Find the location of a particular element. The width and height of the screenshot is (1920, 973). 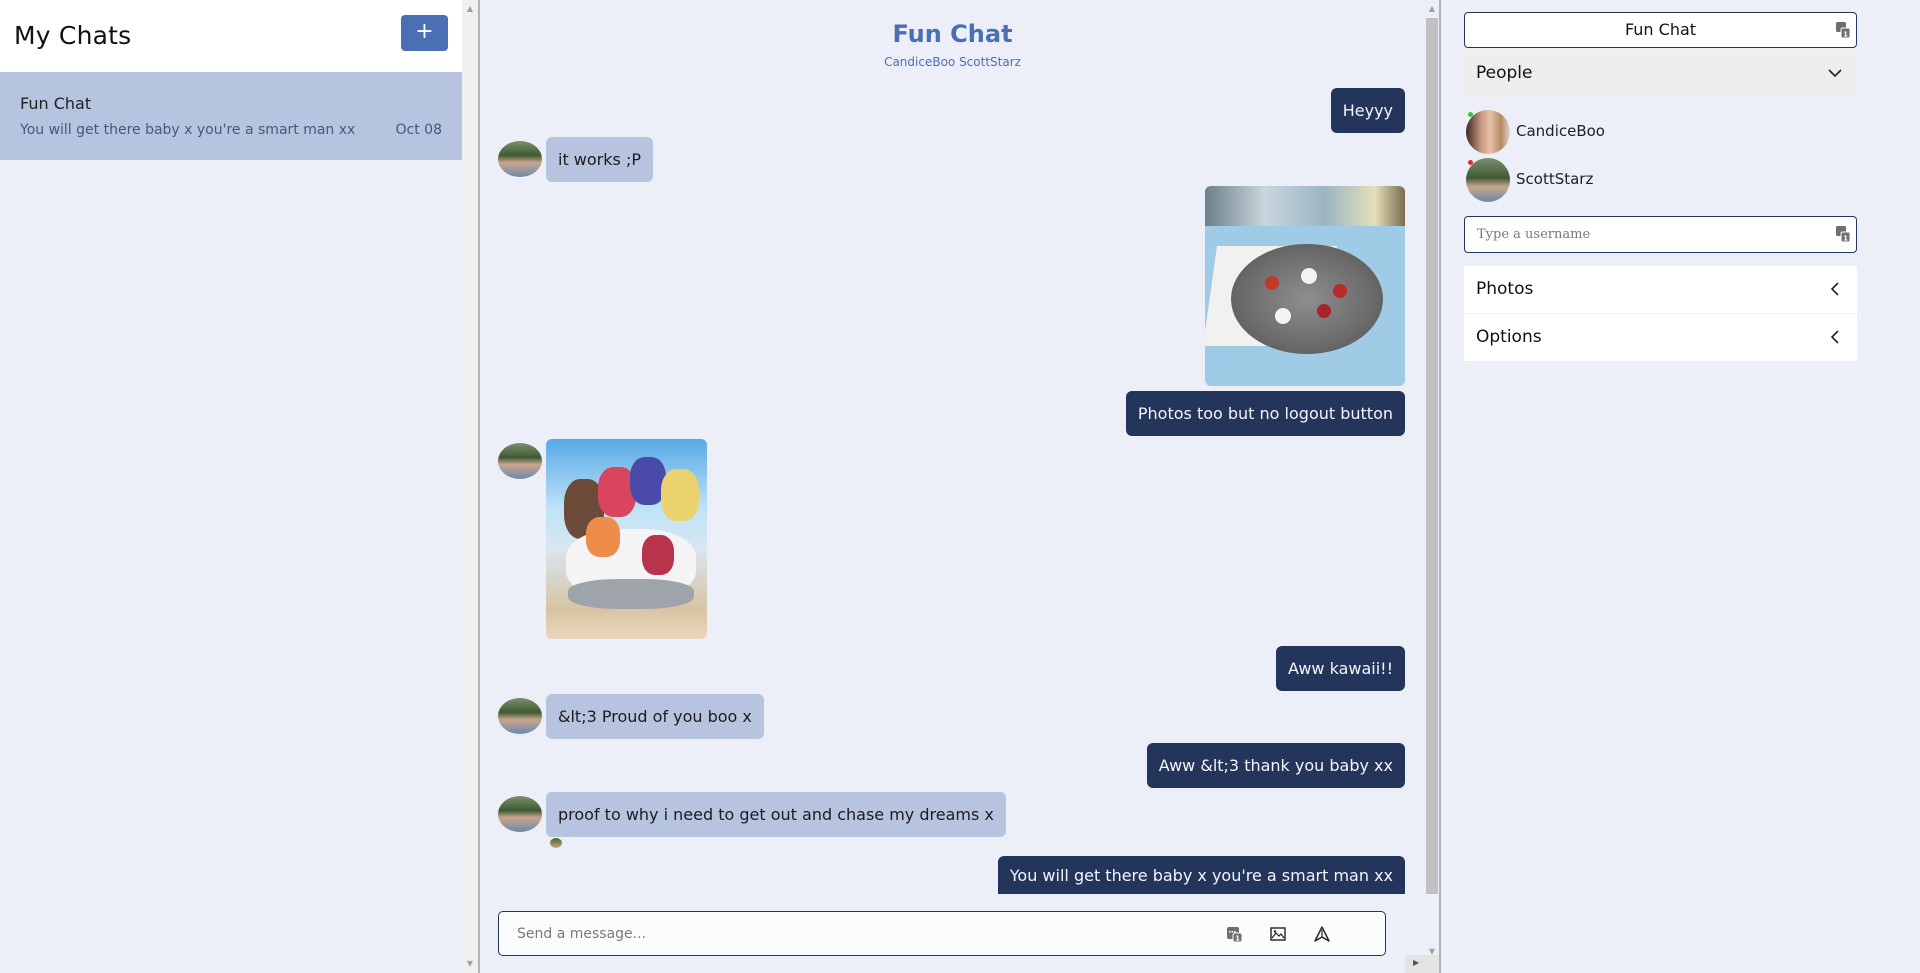

photo-plate is located at coordinates (1307, 299).